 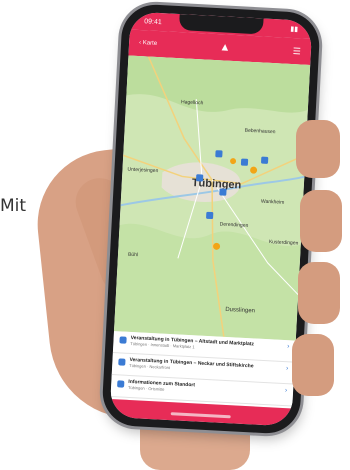 I want to click on back-button: ‹ Karte, so click(x=148, y=43).